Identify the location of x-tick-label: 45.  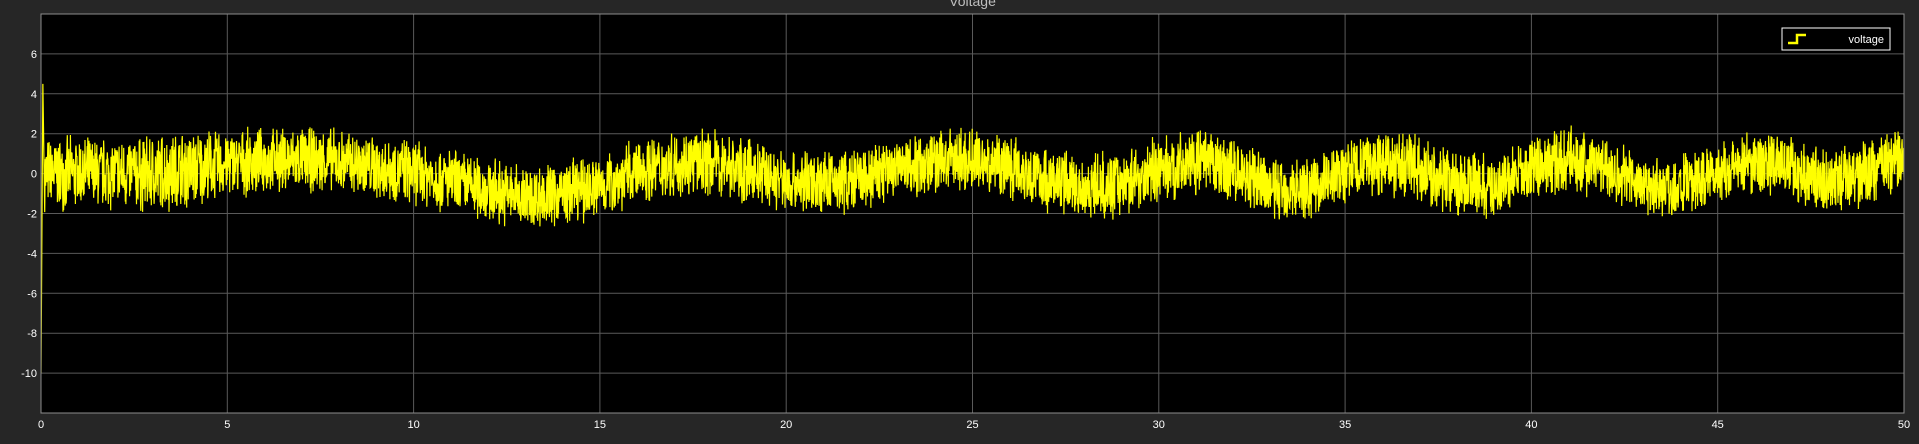
(1718, 425).